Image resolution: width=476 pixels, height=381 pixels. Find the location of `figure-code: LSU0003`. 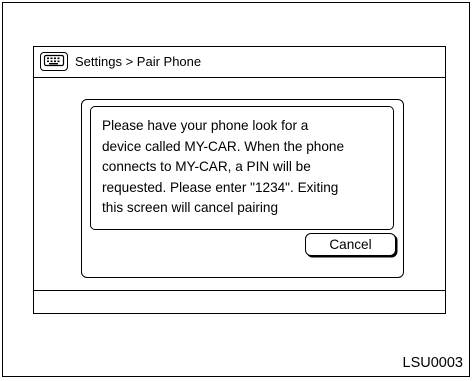

figure-code: LSU0003 is located at coordinates (432, 363).